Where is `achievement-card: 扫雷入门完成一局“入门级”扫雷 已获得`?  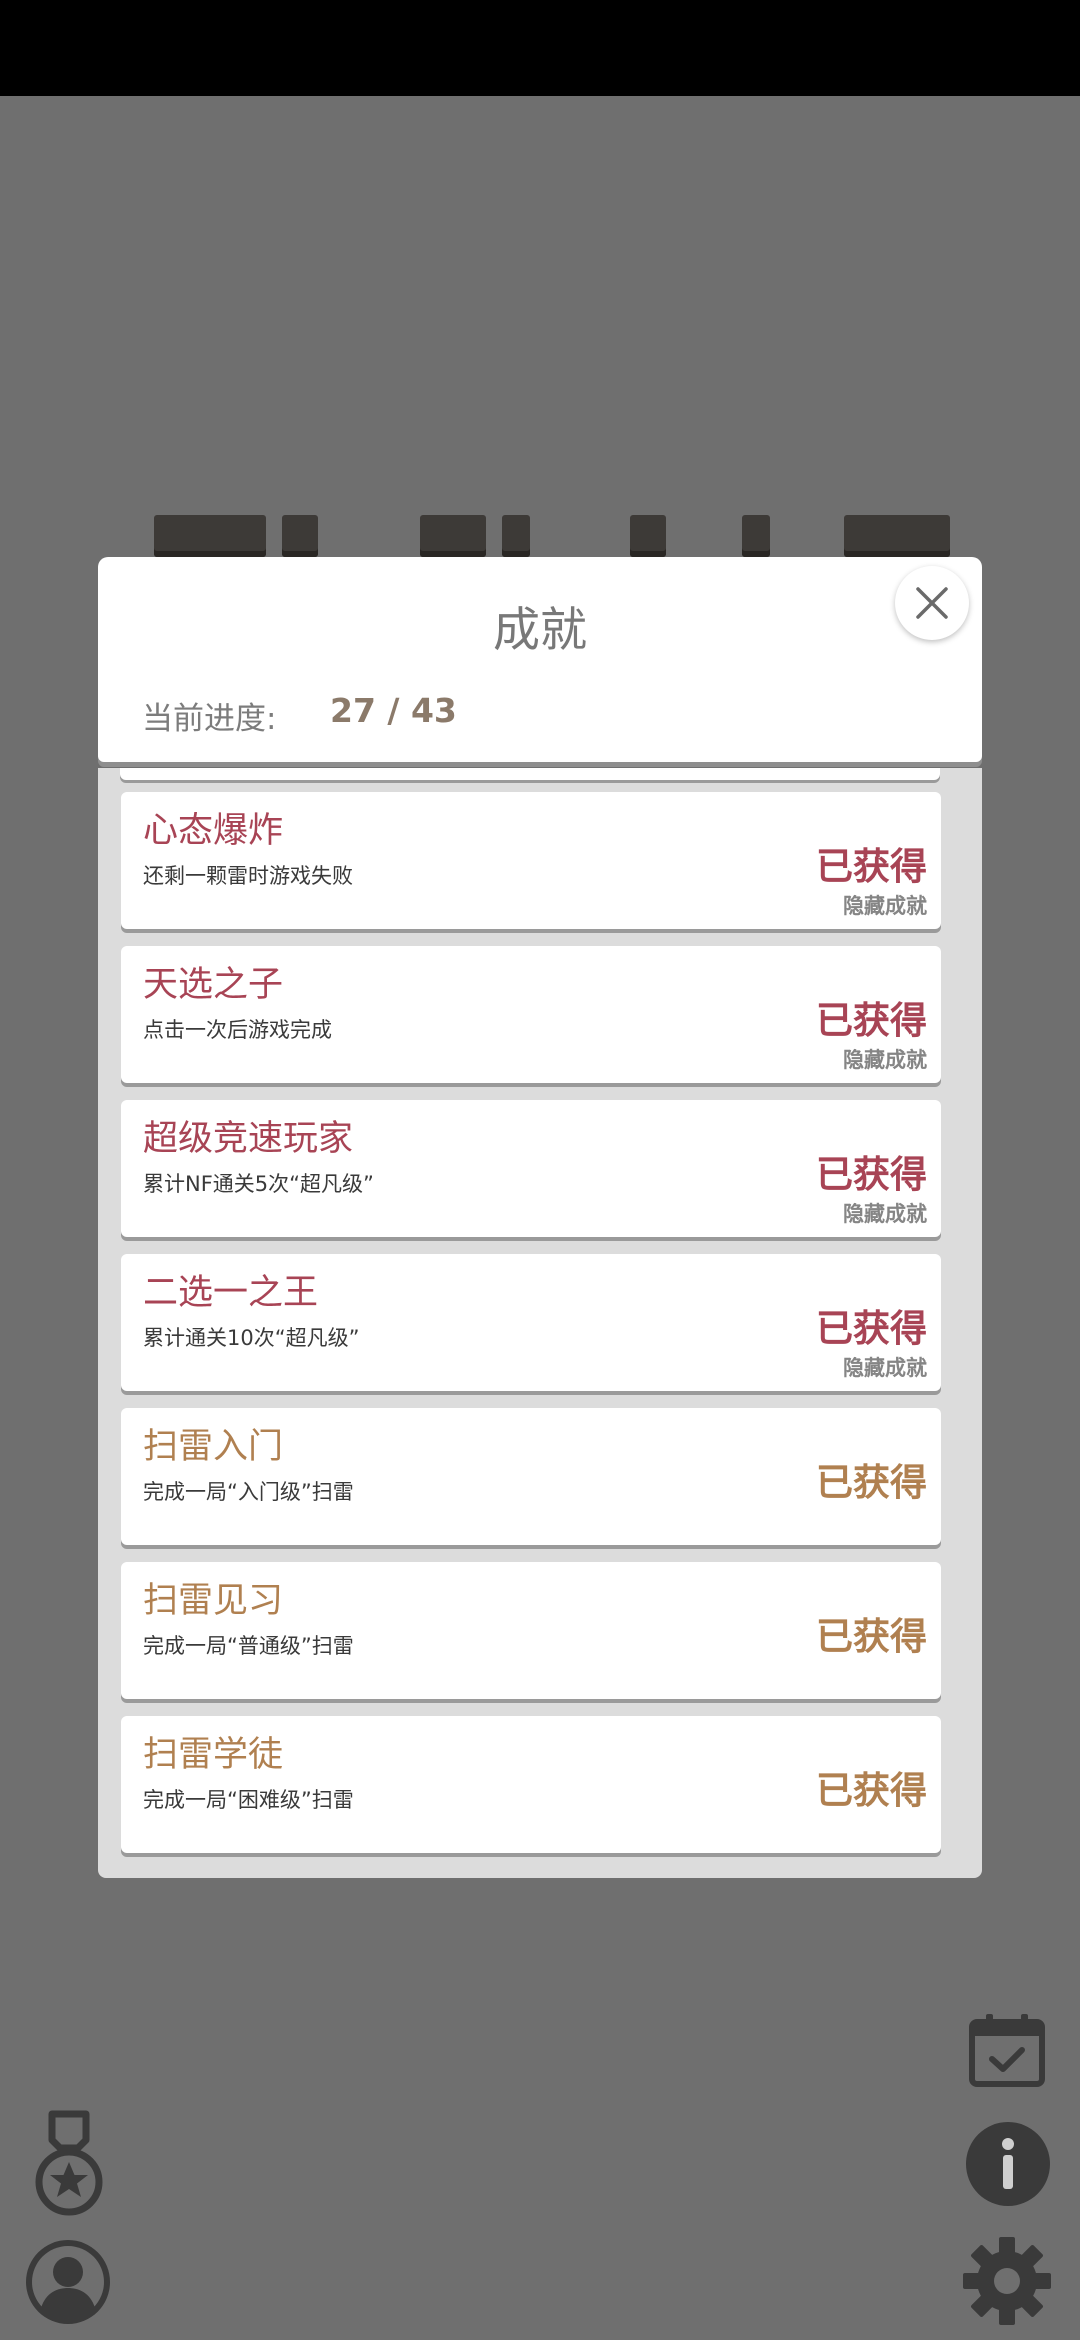 achievement-card: 扫雷入门完成一局“入门级”扫雷 已获得 is located at coordinates (531, 1476).